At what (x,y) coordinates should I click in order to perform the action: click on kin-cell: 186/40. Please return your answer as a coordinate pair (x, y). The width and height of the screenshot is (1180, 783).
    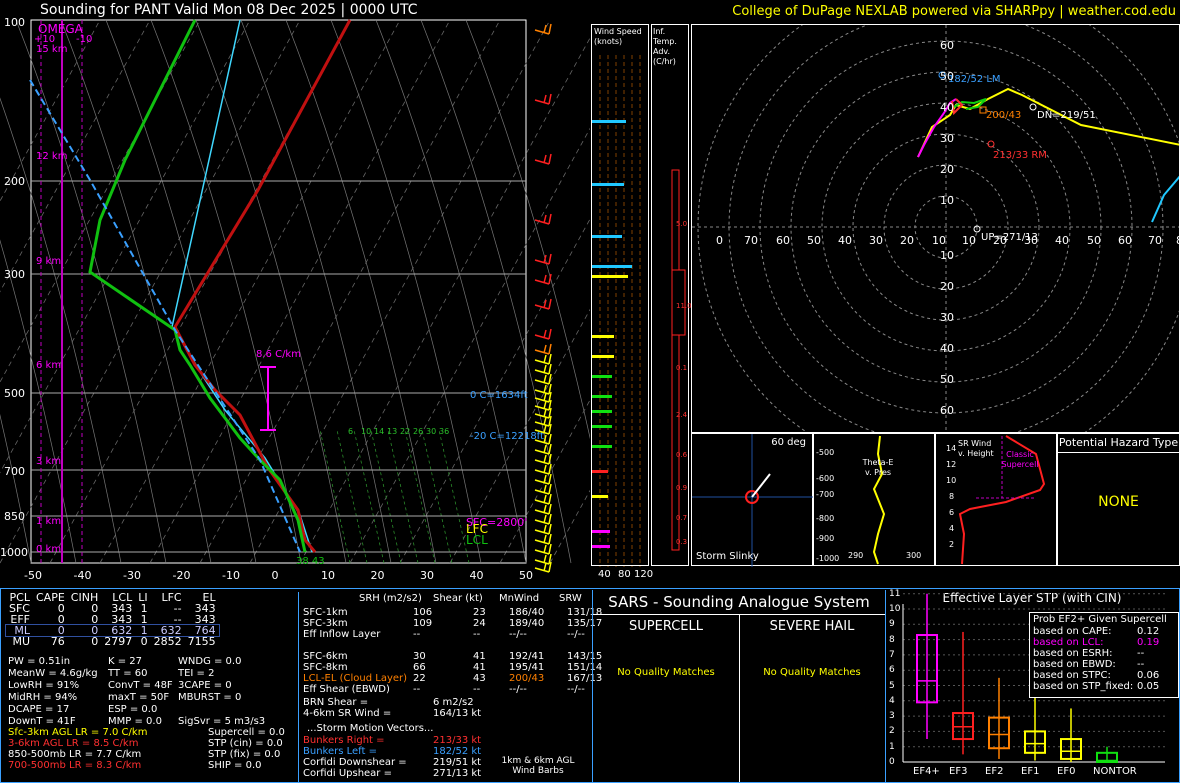
    Looking at the image, I should click on (527, 612).